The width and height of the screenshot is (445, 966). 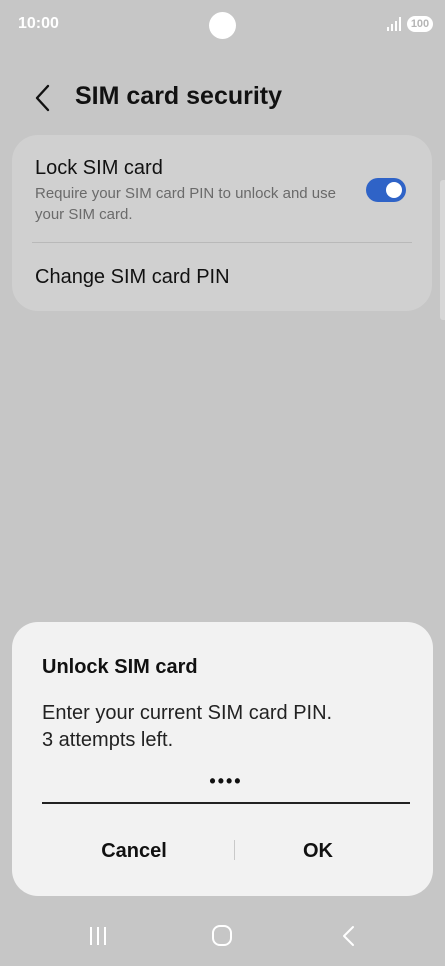 I want to click on header: SIM card security, so click(x=222, y=97).